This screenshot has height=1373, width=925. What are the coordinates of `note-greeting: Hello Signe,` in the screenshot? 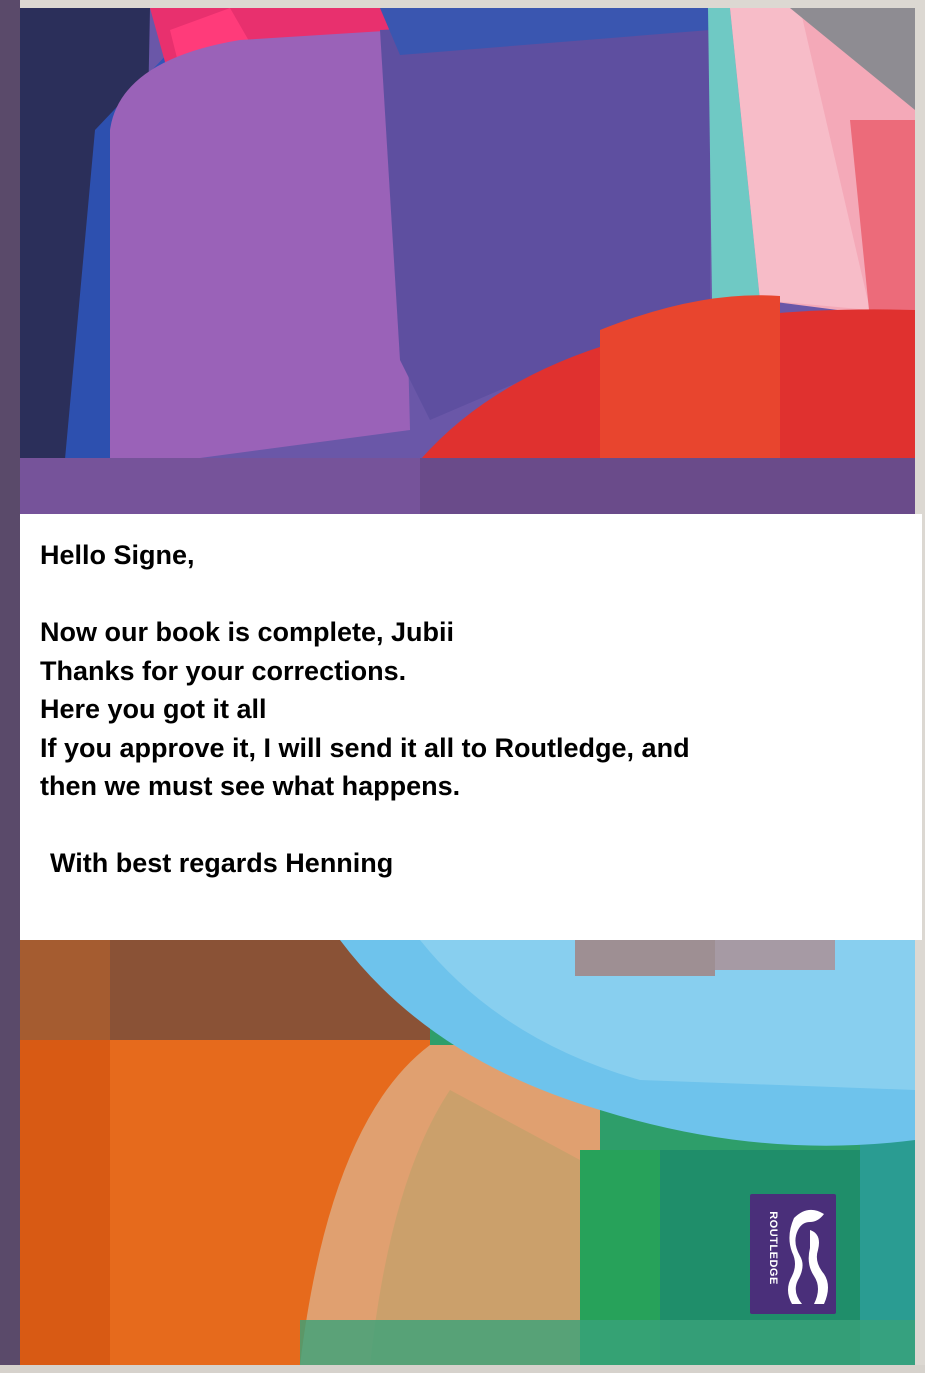 It's located at (117, 555).